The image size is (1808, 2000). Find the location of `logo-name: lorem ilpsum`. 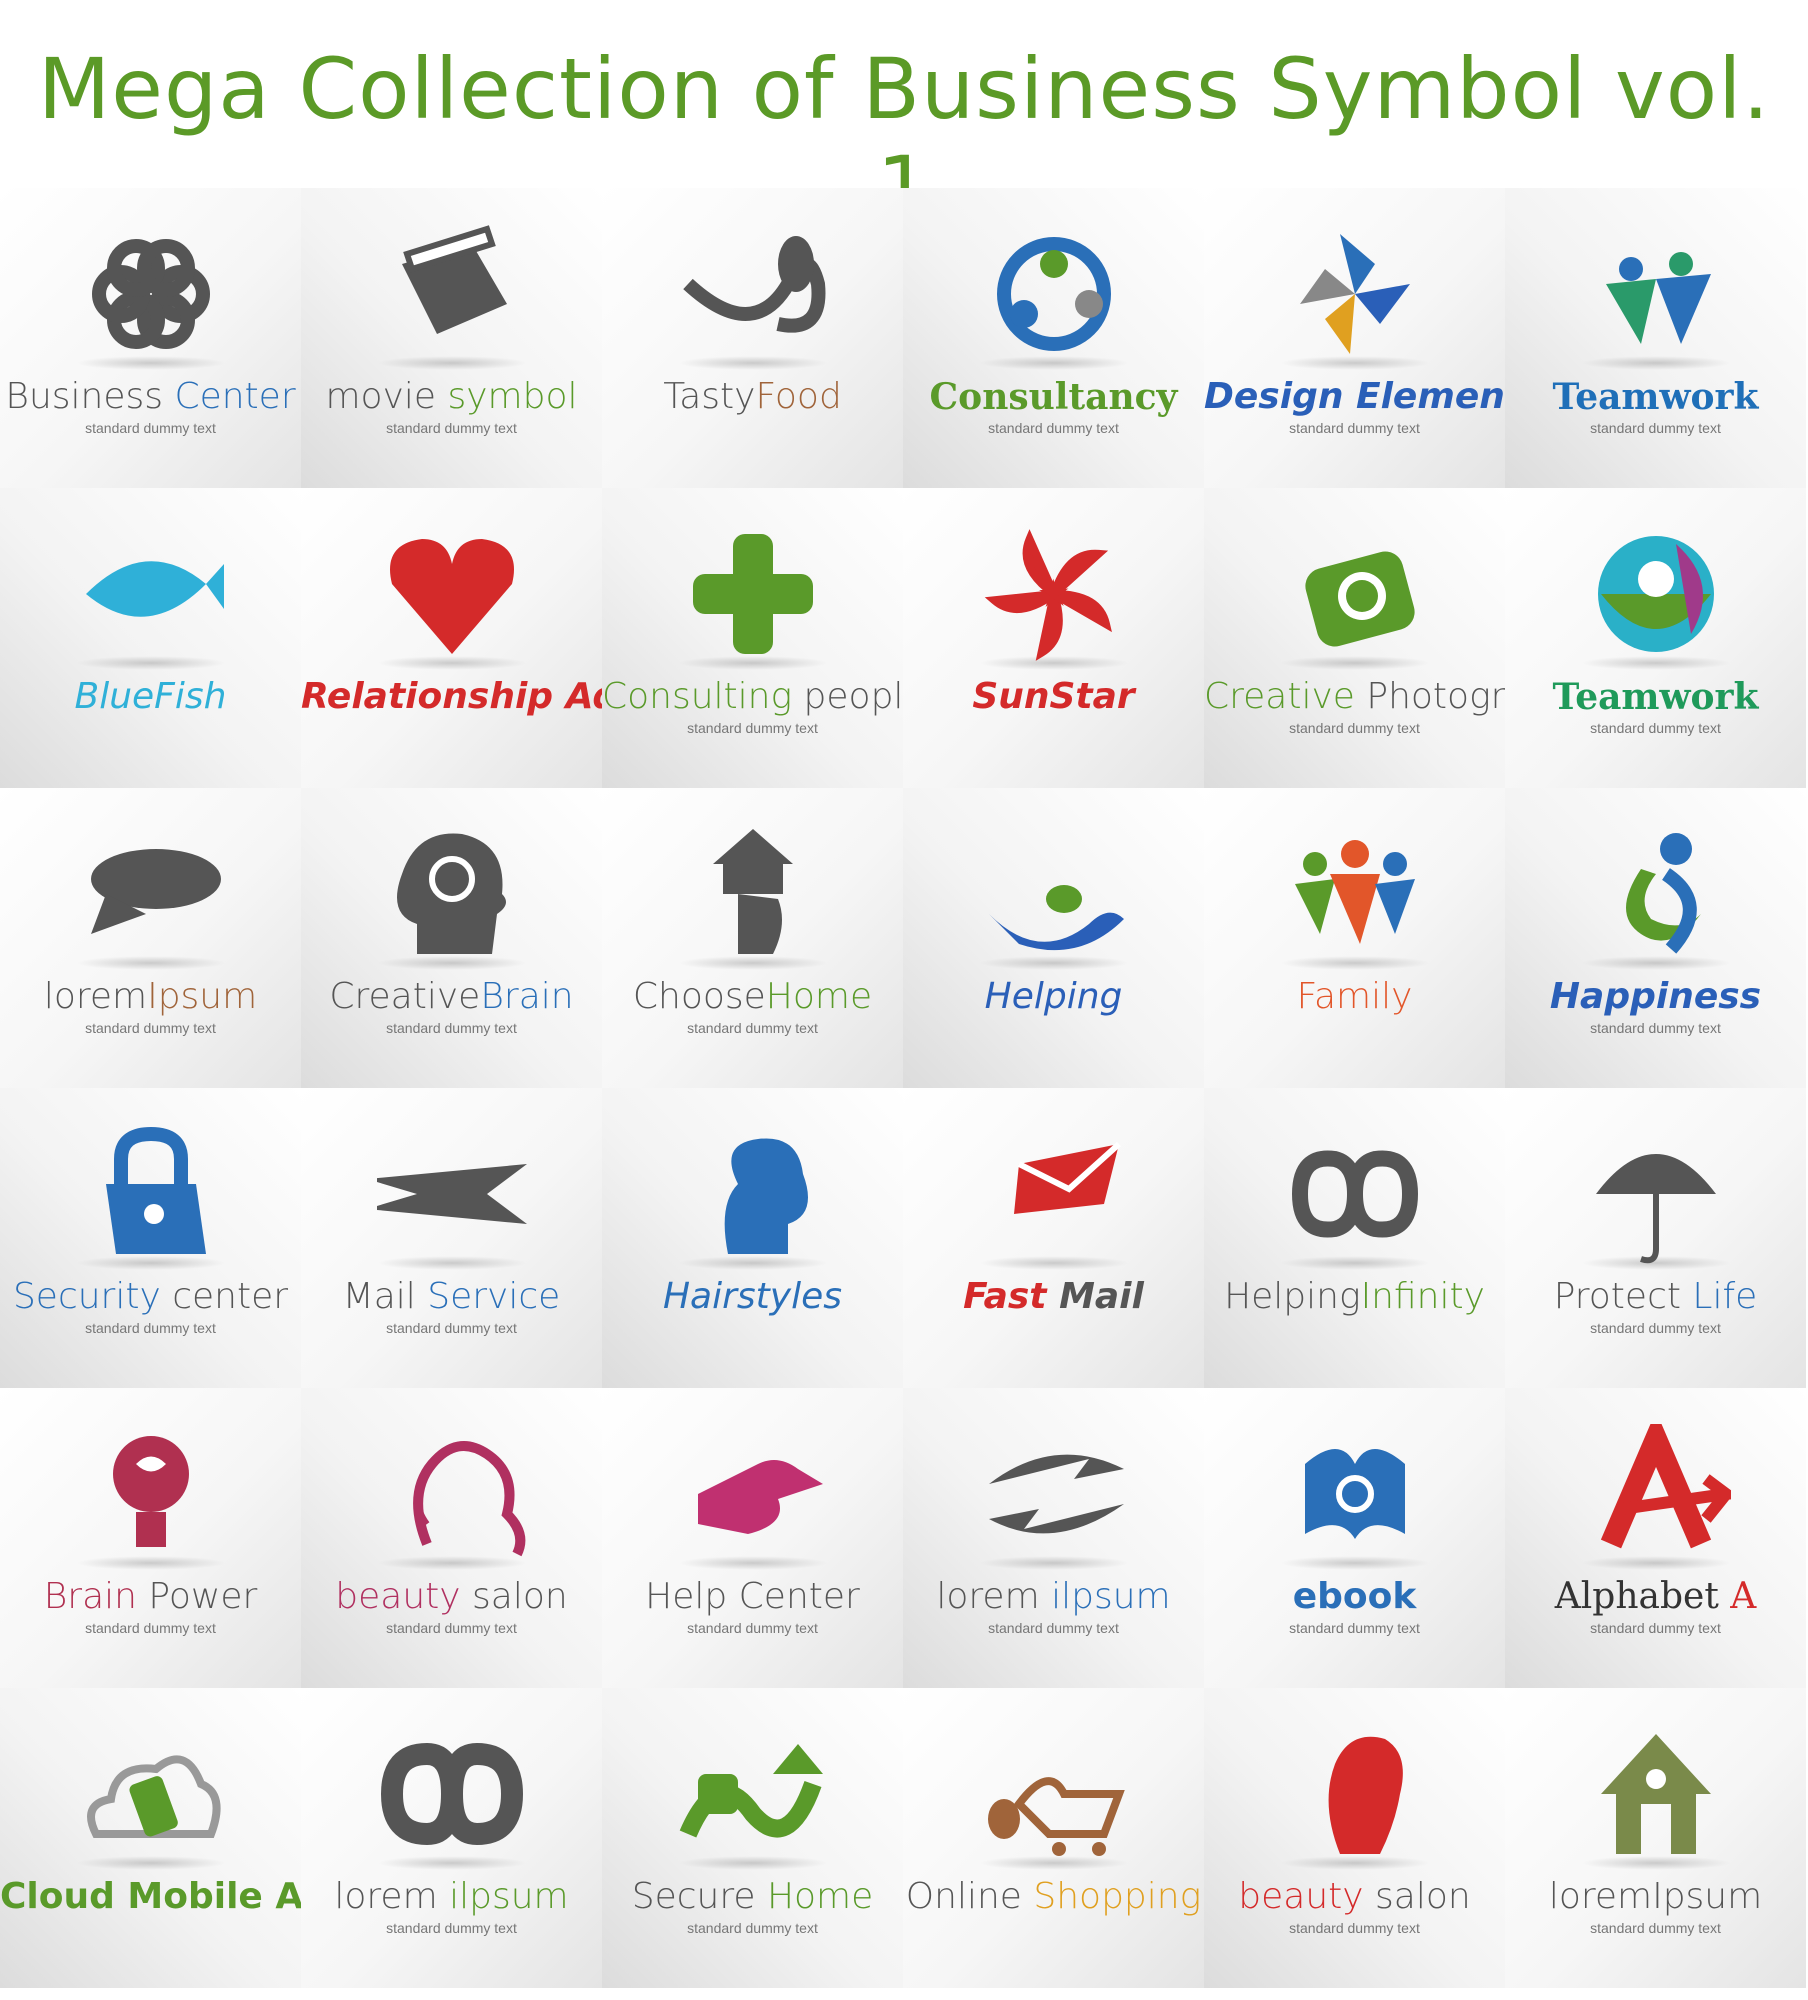

logo-name: lorem ilpsum is located at coordinates (451, 1896).